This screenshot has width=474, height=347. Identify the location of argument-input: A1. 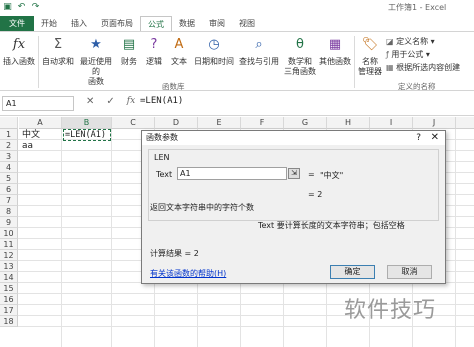
(232, 173).